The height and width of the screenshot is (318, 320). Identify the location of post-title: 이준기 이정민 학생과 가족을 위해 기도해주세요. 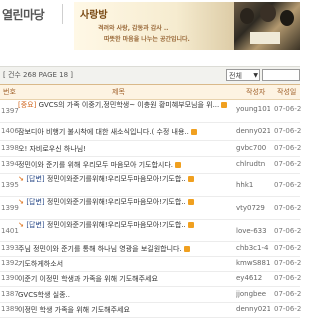
(125, 279).